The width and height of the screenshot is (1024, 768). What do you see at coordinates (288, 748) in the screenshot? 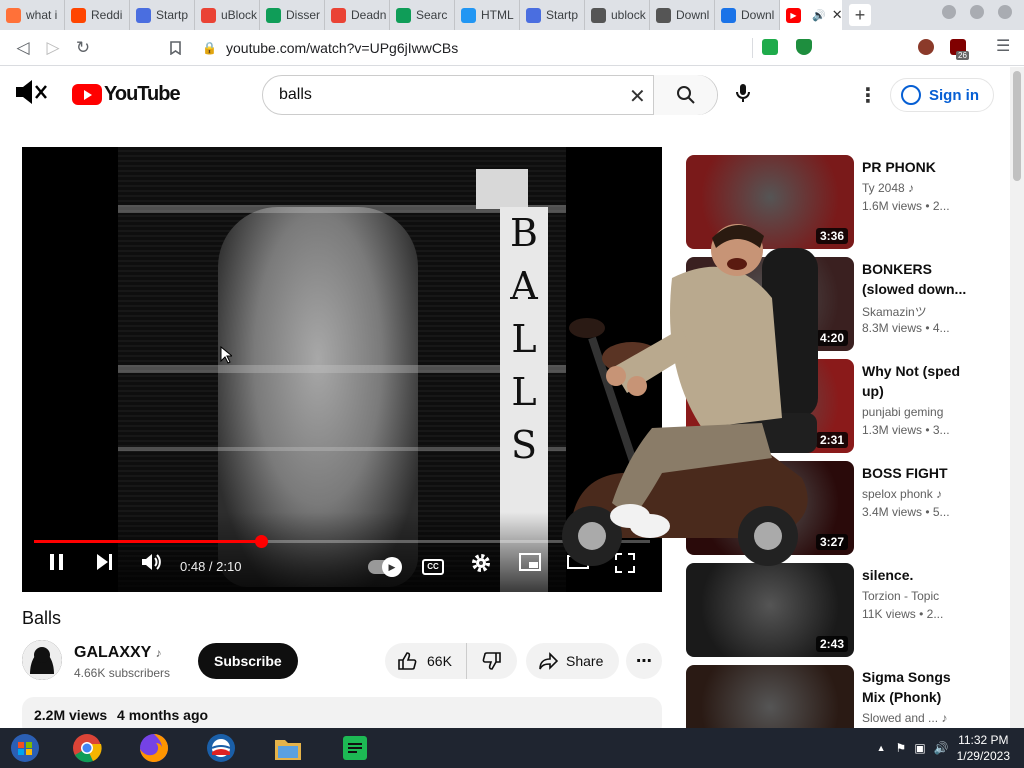
I see `file-explorer-icon` at bounding box center [288, 748].